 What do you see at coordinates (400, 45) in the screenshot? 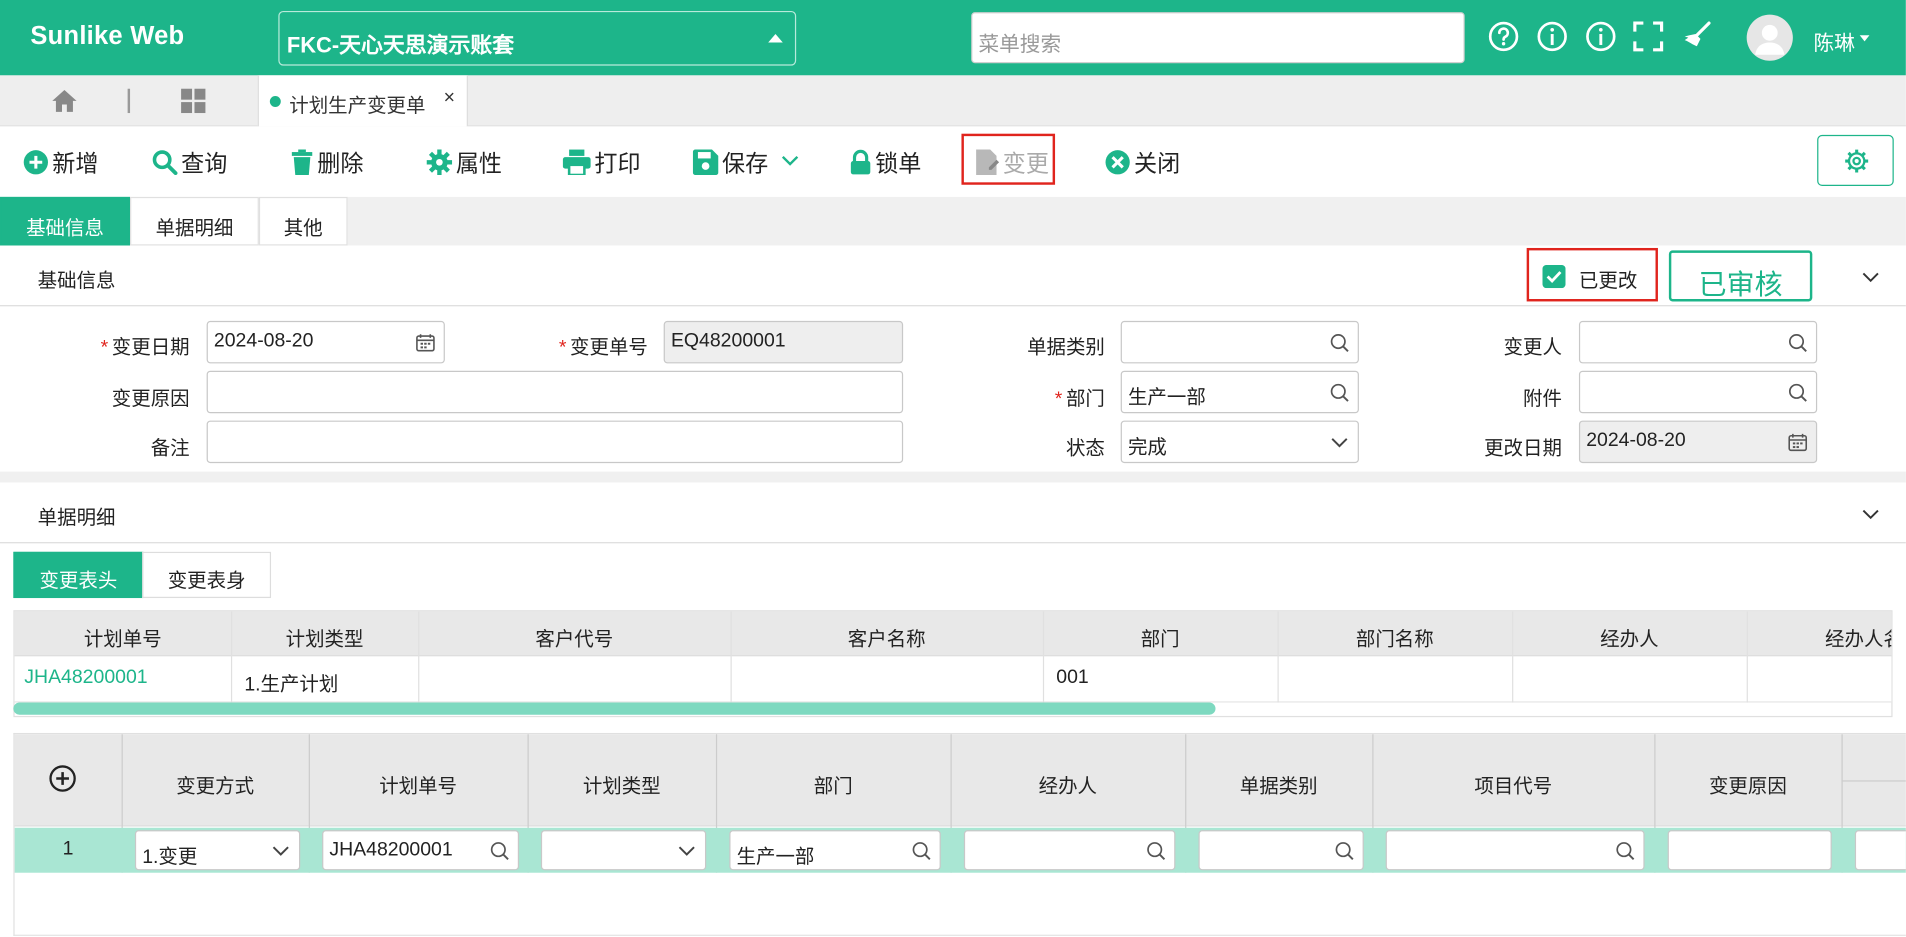
I see `account-name: FKC-天心天思演示账套` at bounding box center [400, 45].